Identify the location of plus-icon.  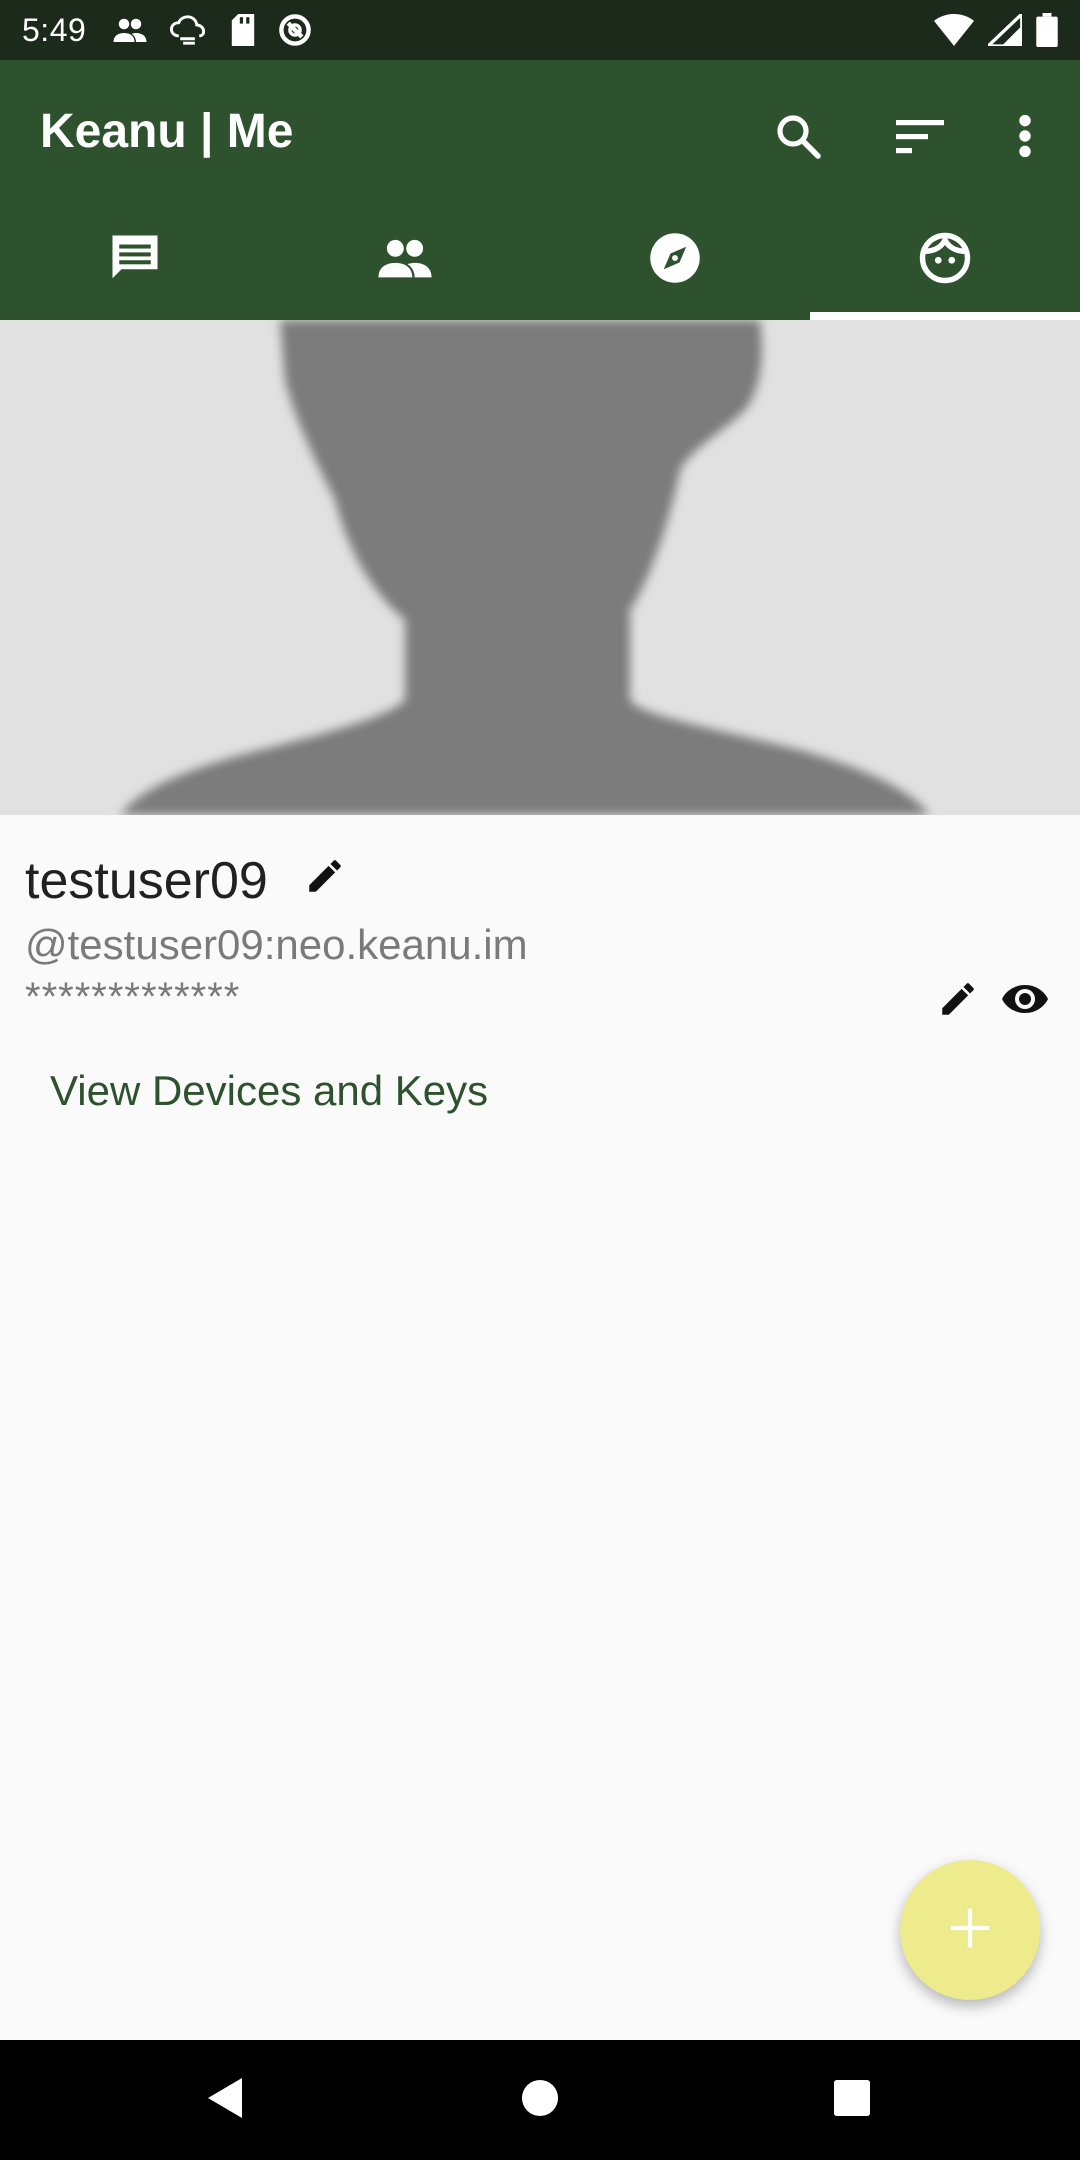
(970, 1930).